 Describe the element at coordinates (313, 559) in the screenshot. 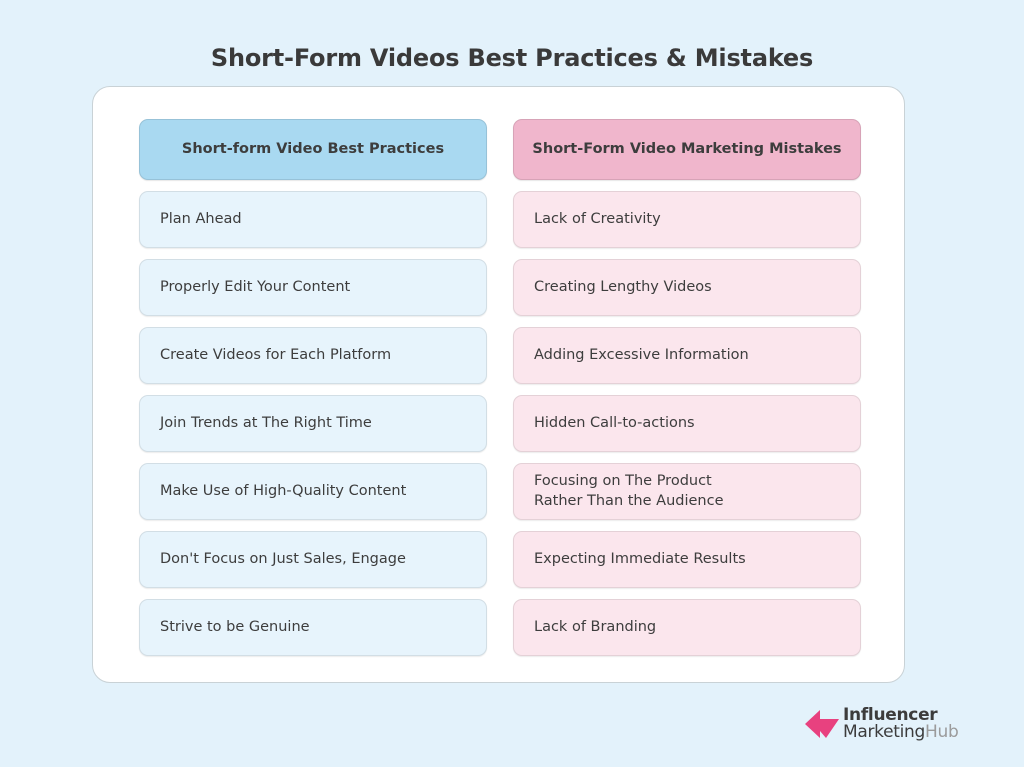

I see `list-item: Don't Focus on Just Sales, Engage` at that location.